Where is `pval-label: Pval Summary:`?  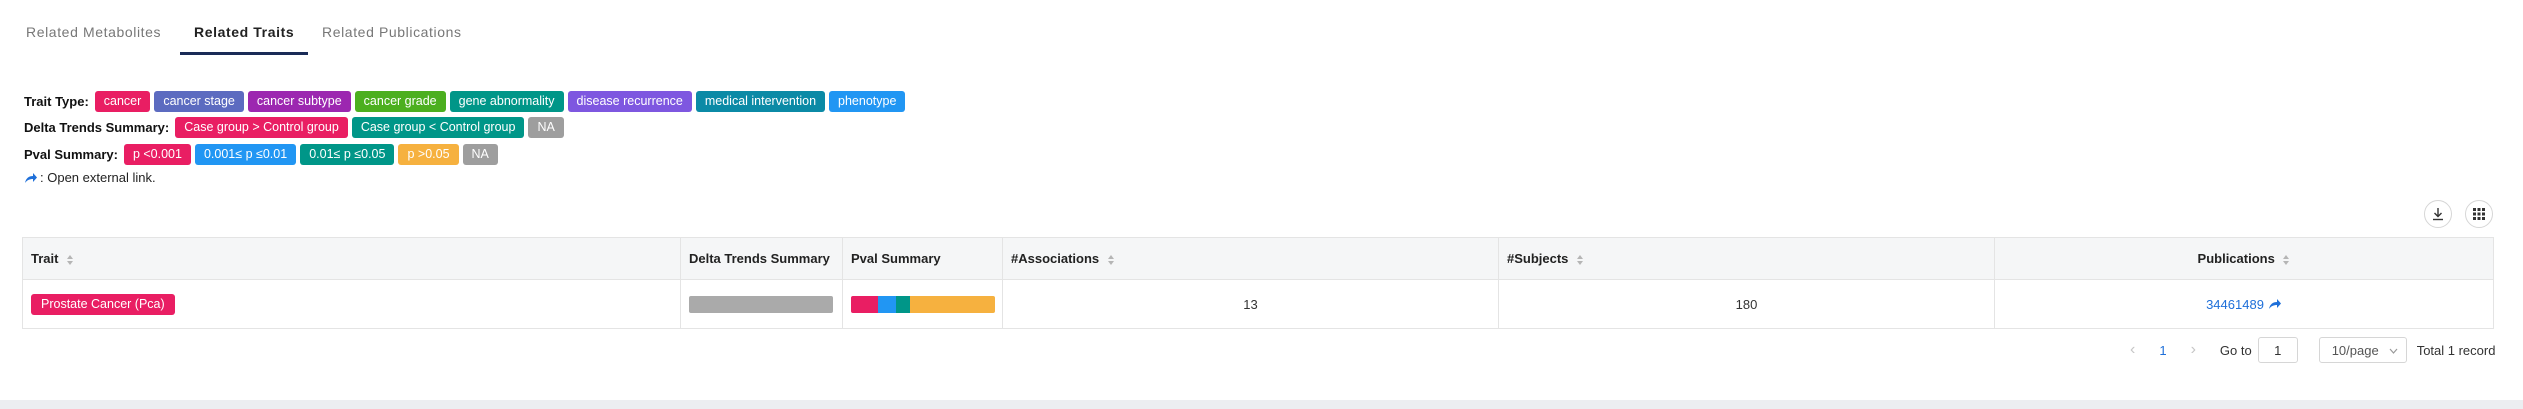
pval-label: Pval Summary: is located at coordinates (71, 154).